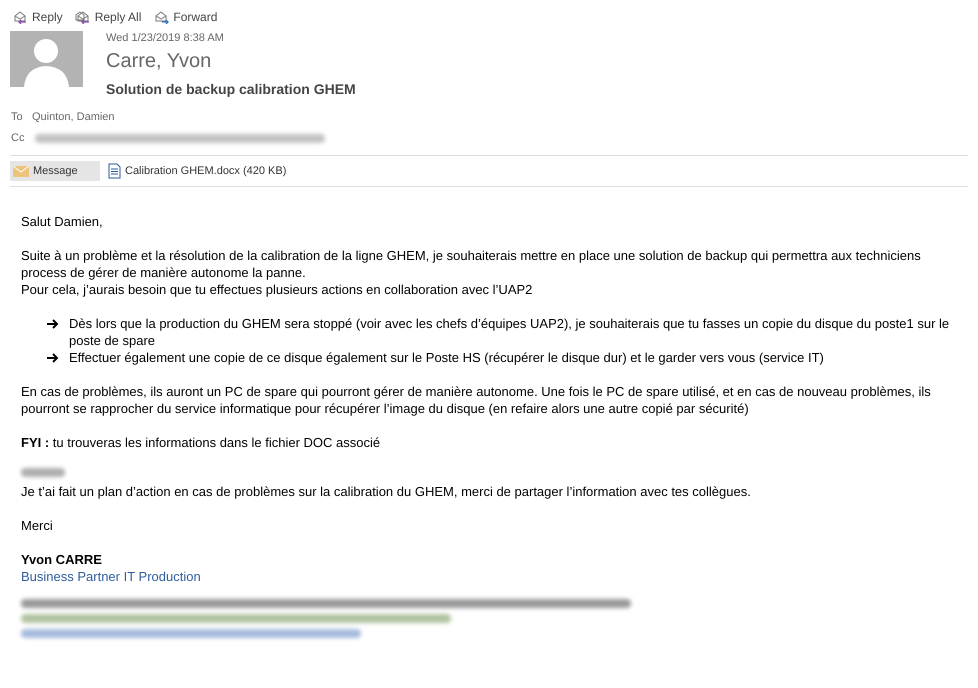 Image resolution: width=978 pixels, height=688 pixels. Describe the element at coordinates (197, 171) in the screenshot. I see `attachment-item: Calibration GHEM.docx (420 KB)` at that location.